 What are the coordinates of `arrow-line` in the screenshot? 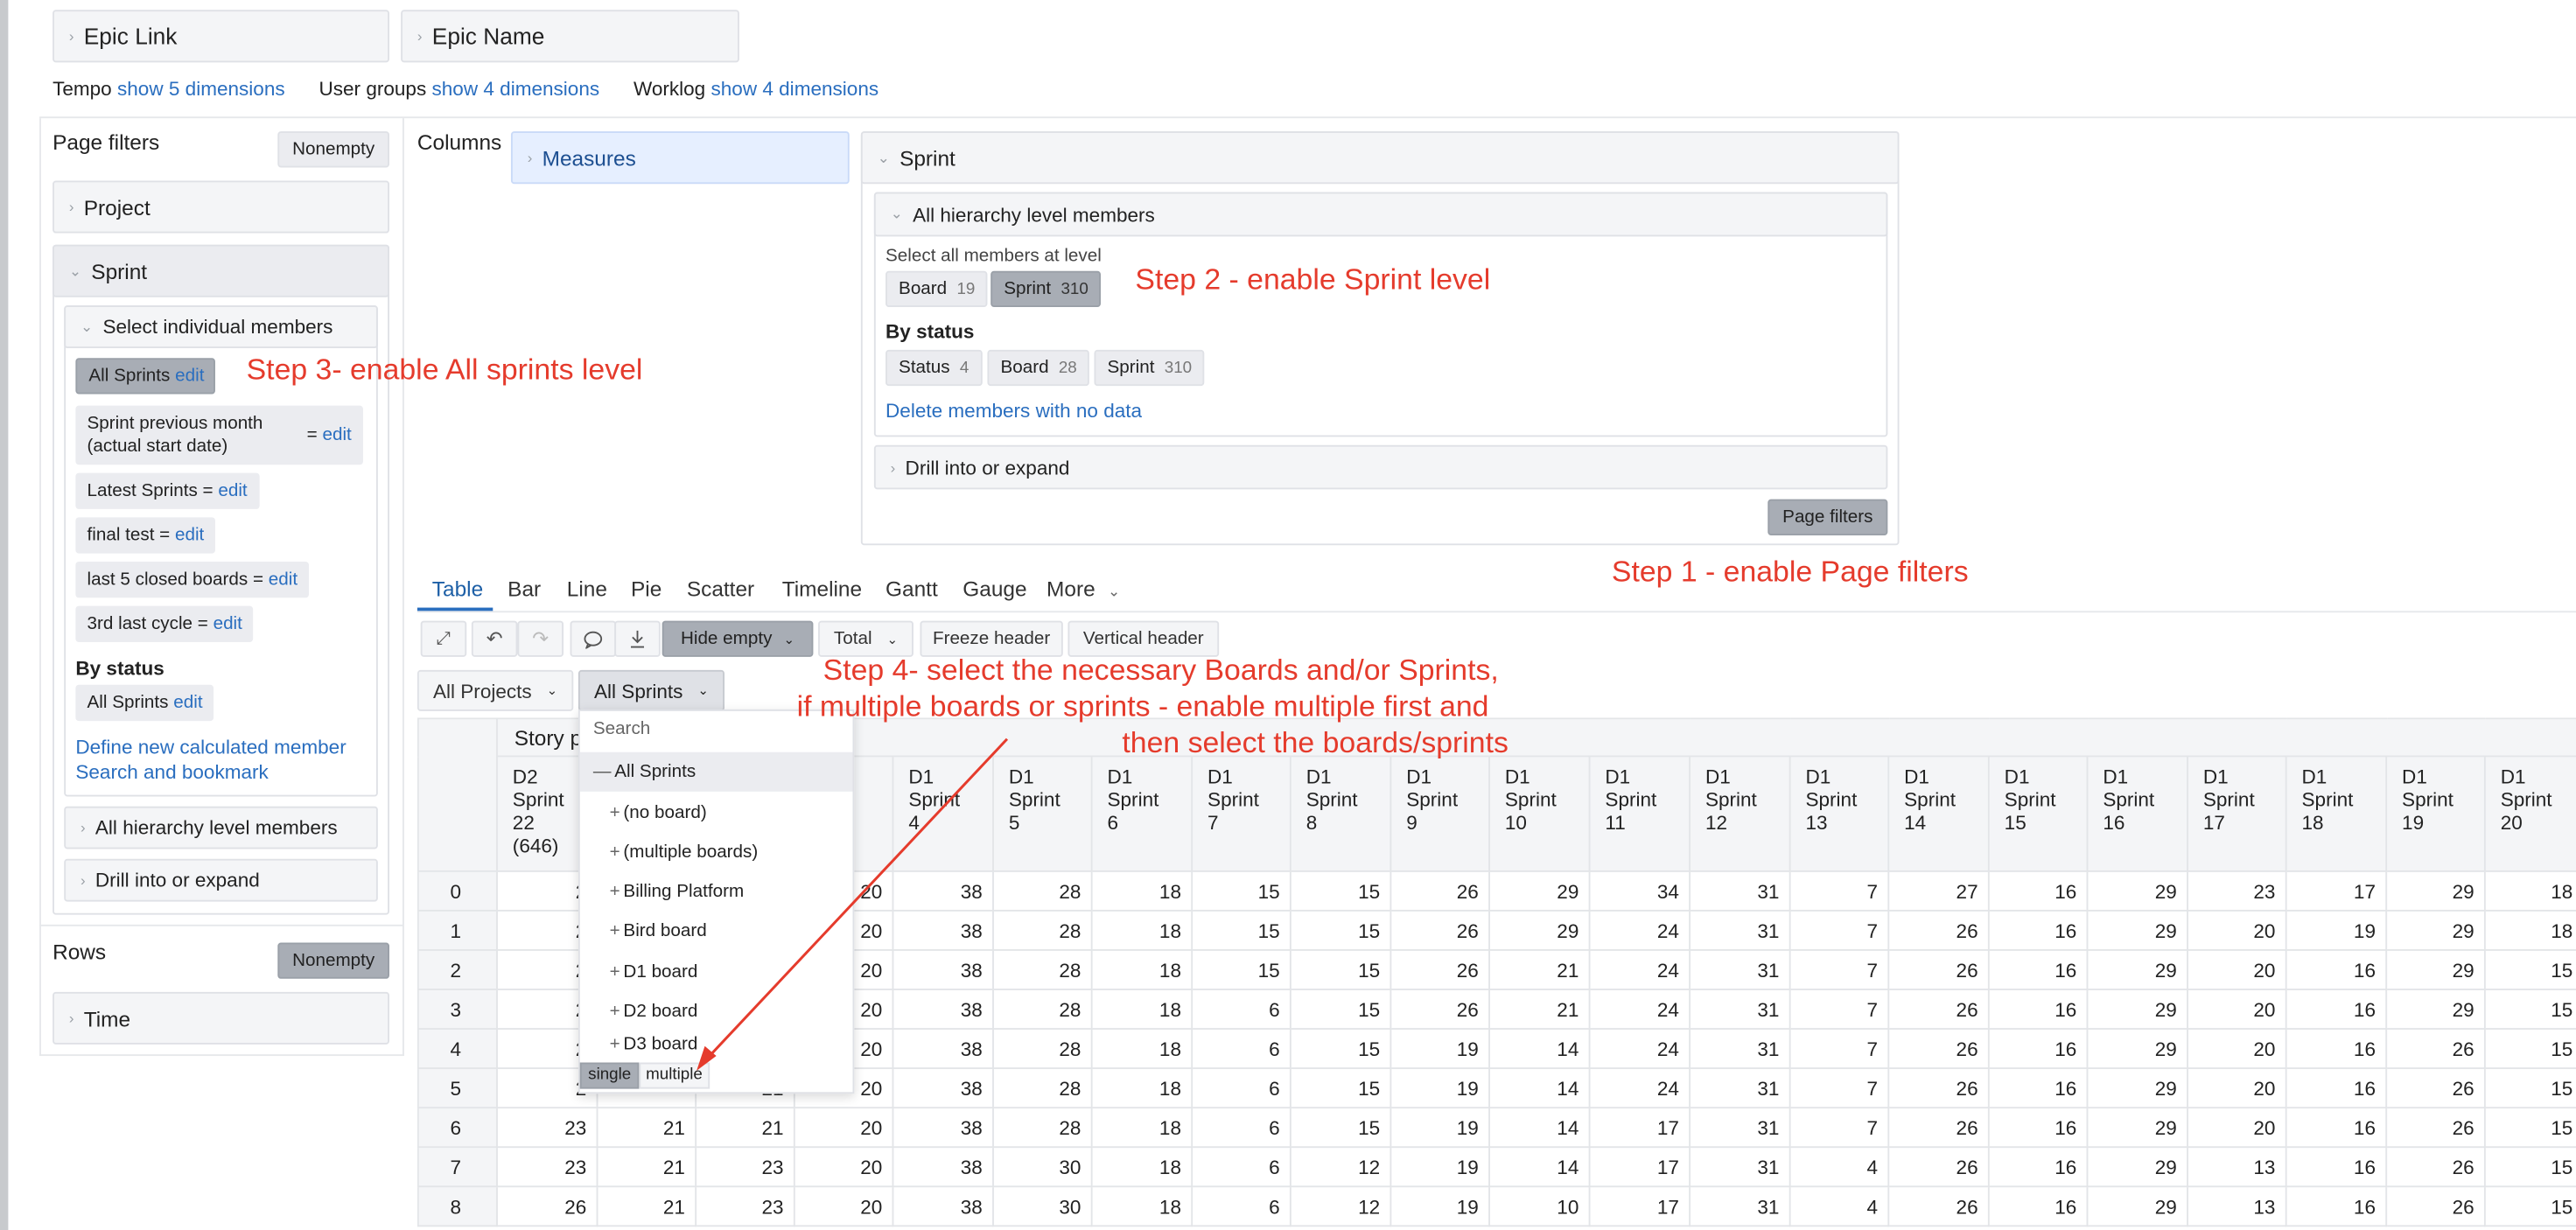 It's located at (857, 898).